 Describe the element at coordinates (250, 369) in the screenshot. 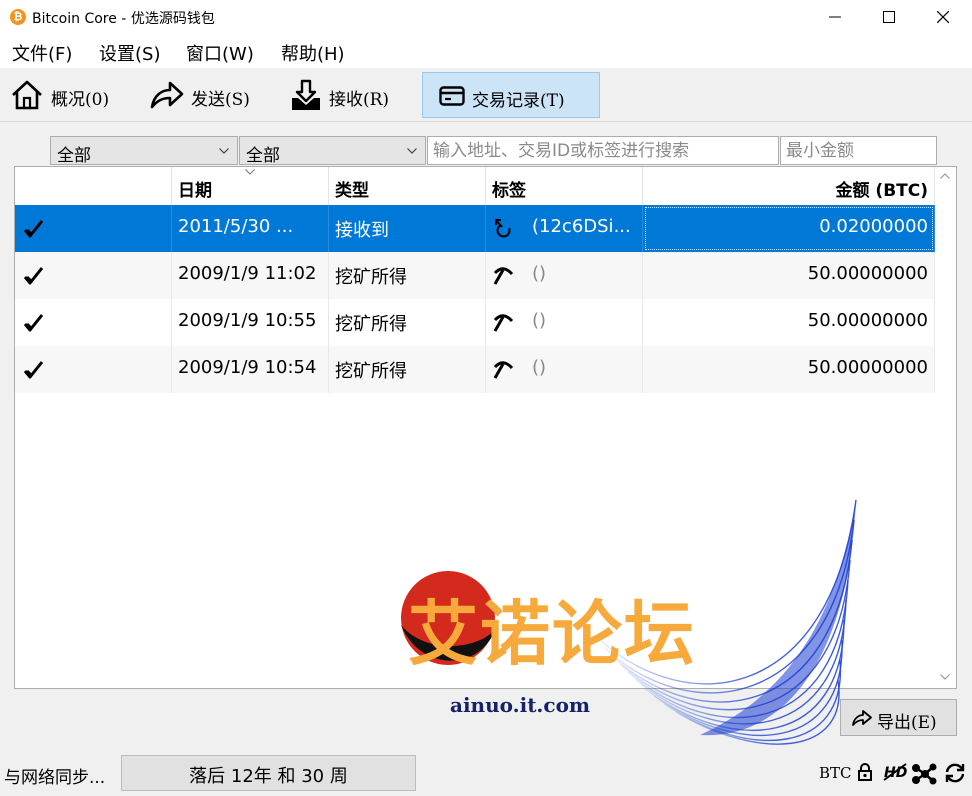

I see `date-cell: 2009/1/9 10:54` at that location.